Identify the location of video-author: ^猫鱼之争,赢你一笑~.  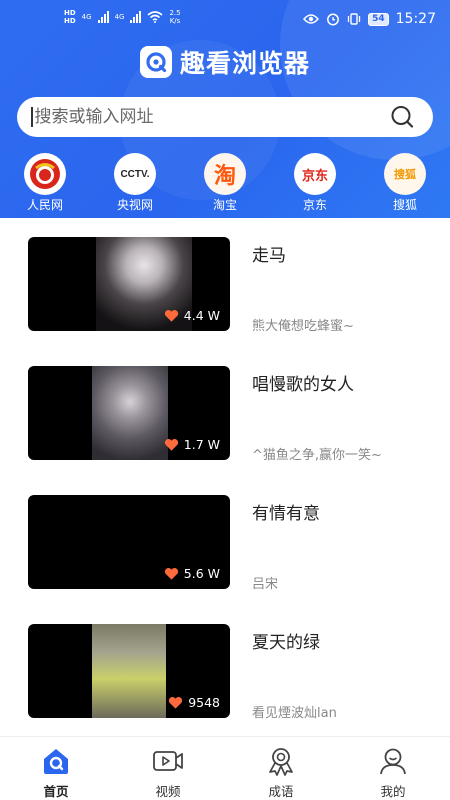
(317, 455).